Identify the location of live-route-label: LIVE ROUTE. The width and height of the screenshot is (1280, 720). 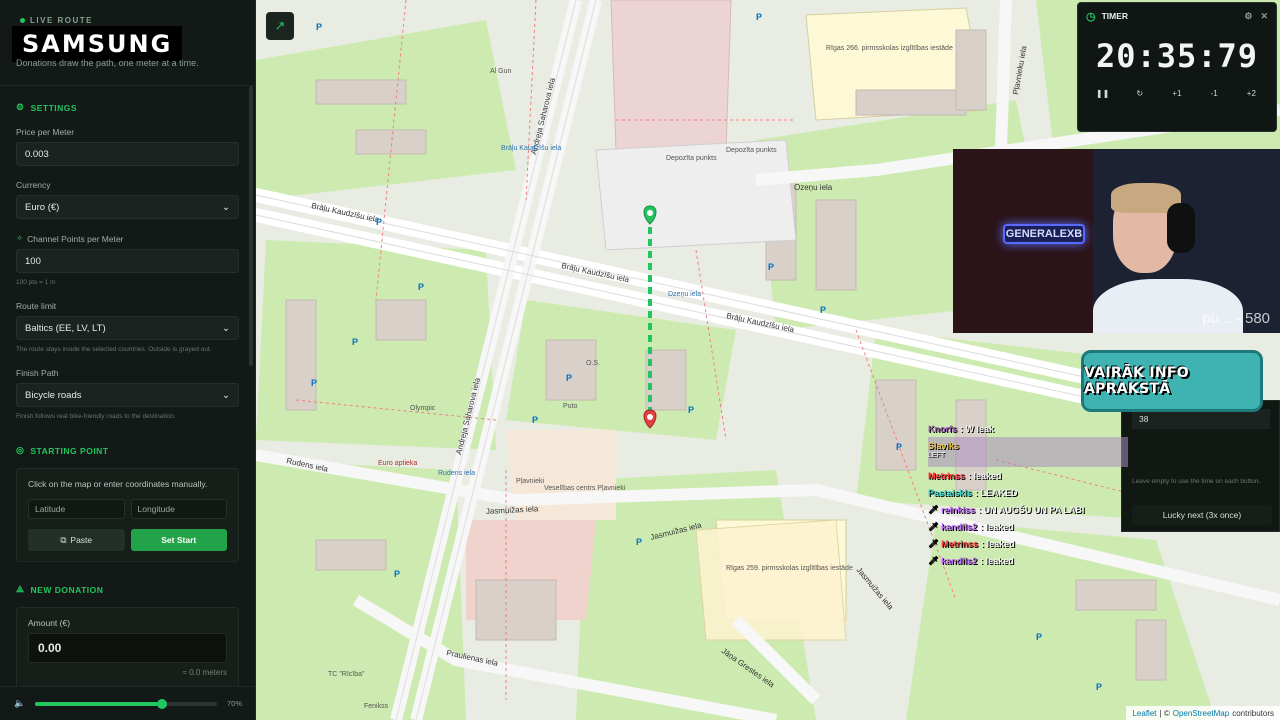
(56, 20).